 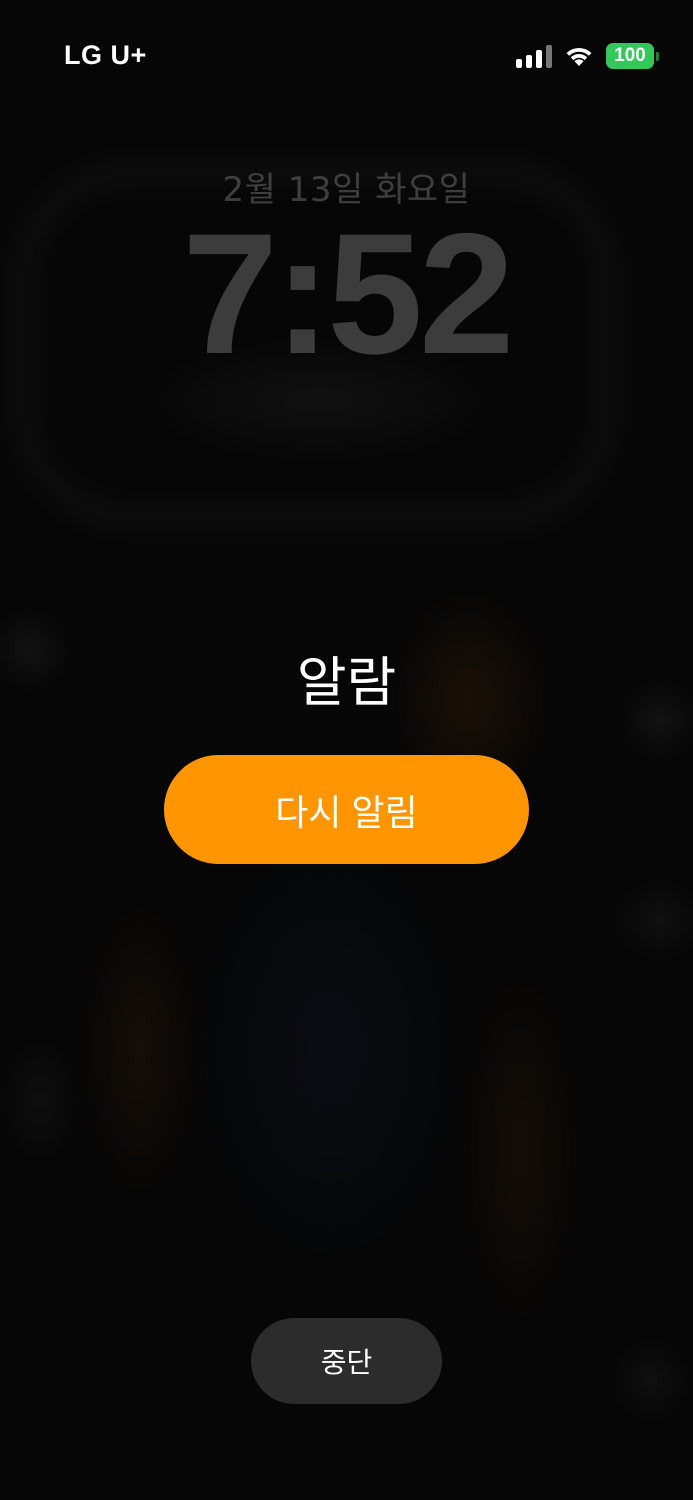 I want to click on snooze-button-label: 다시 알림, so click(x=346, y=812).